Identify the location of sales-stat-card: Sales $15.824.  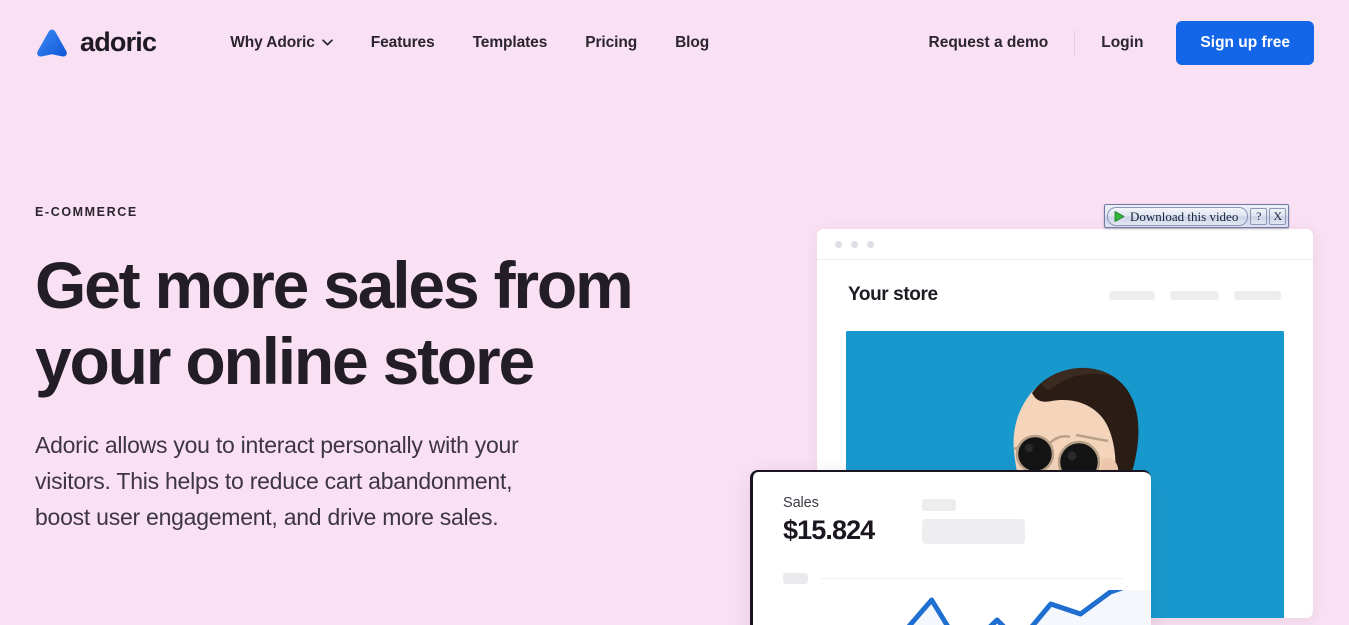
(950, 547).